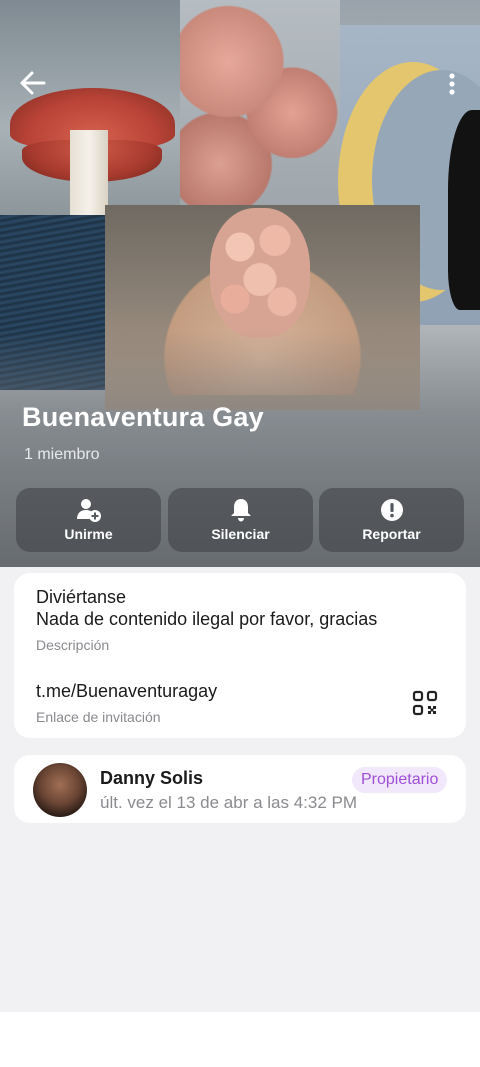 This screenshot has width=480, height=1067. I want to click on join-button: Unirme, so click(88, 520).